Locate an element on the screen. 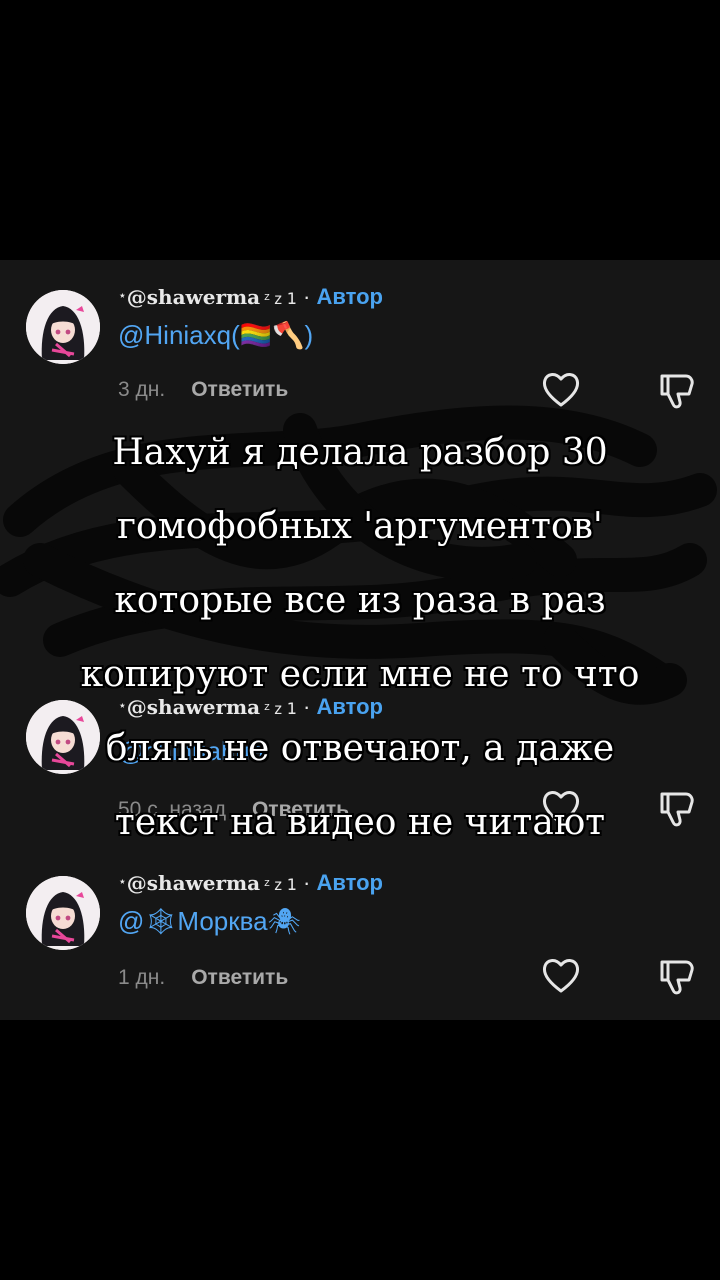 The image size is (720, 1280). caption-line: гомофобных 'аргументов' is located at coordinates (360, 526).